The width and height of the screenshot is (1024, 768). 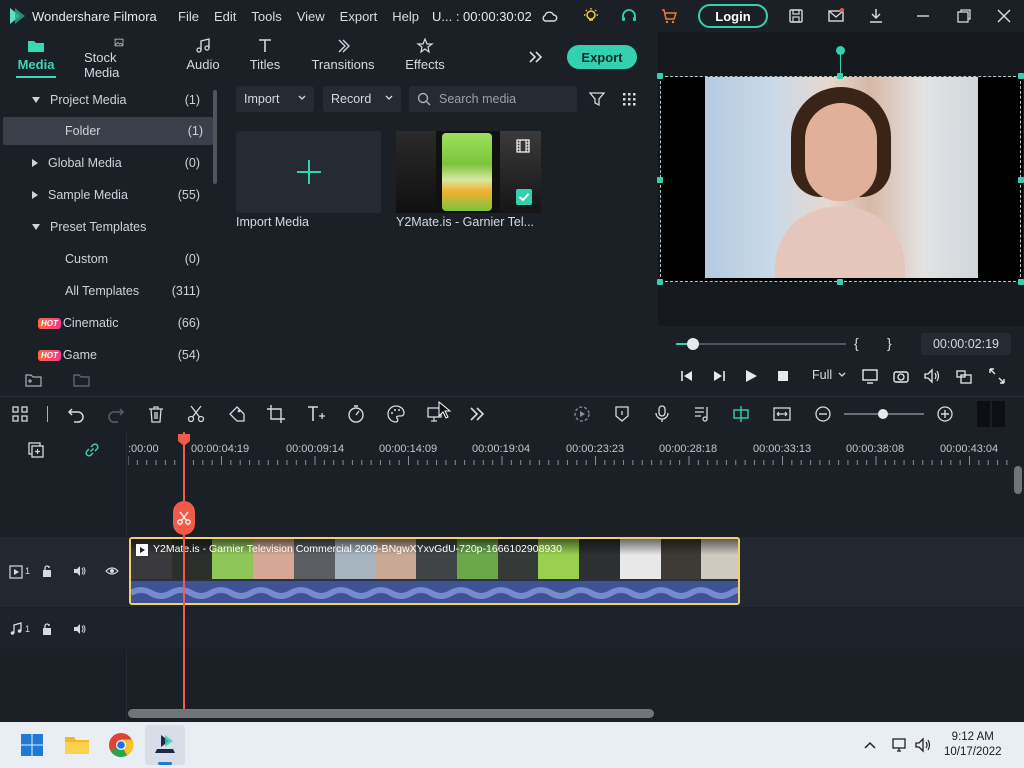 What do you see at coordinates (356, 414) in the screenshot?
I see `speed-icon` at bounding box center [356, 414].